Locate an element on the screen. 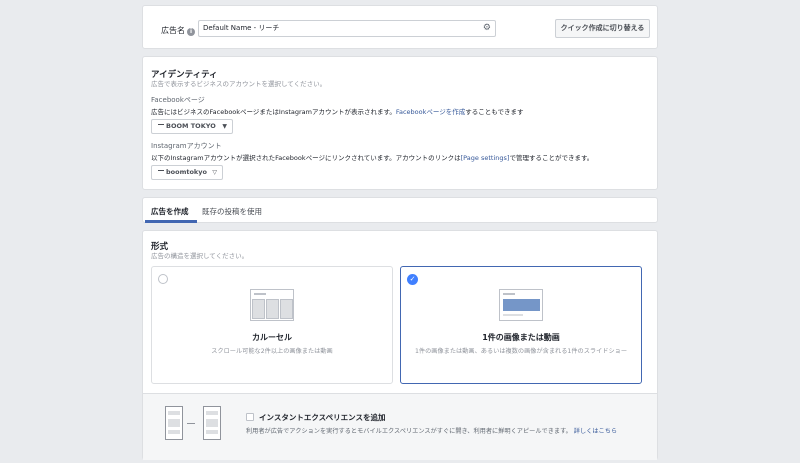 This screenshot has height=463, width=800. chevron-down-icon: ▽ is located at coordinates (214, 172).